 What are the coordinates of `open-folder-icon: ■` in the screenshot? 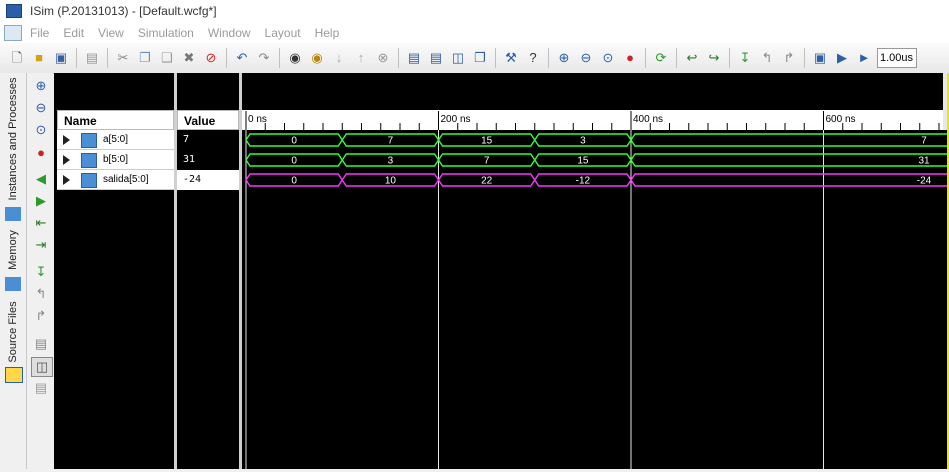 It's located at (39, 58).